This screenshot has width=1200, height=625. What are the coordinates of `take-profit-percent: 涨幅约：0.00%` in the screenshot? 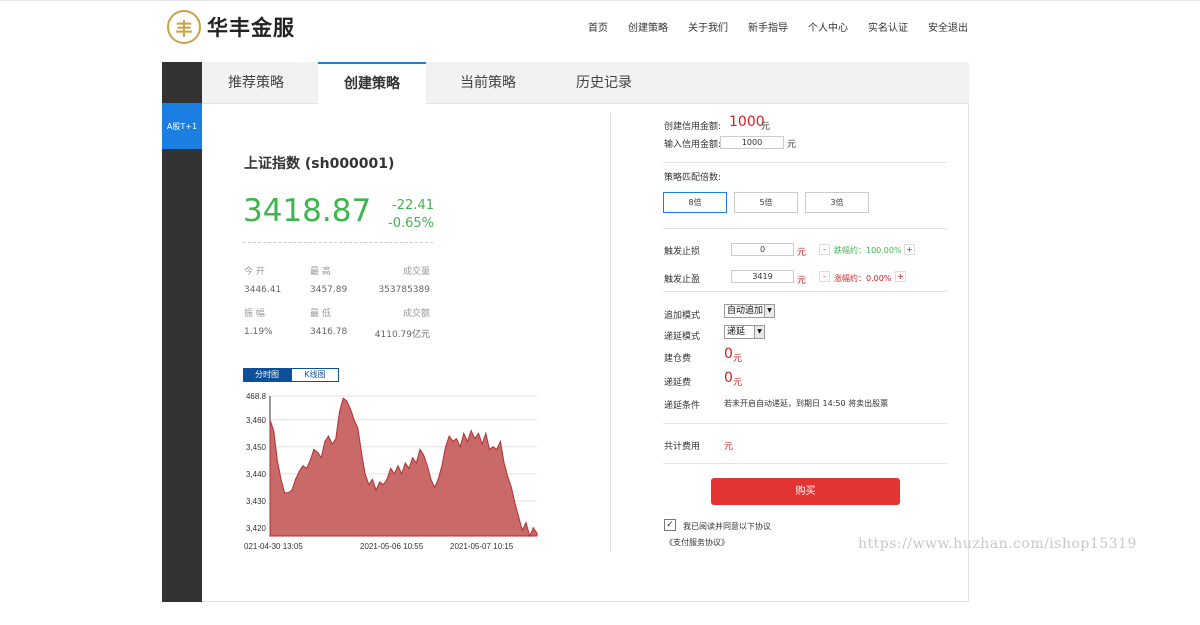 It's located at (863, 278).